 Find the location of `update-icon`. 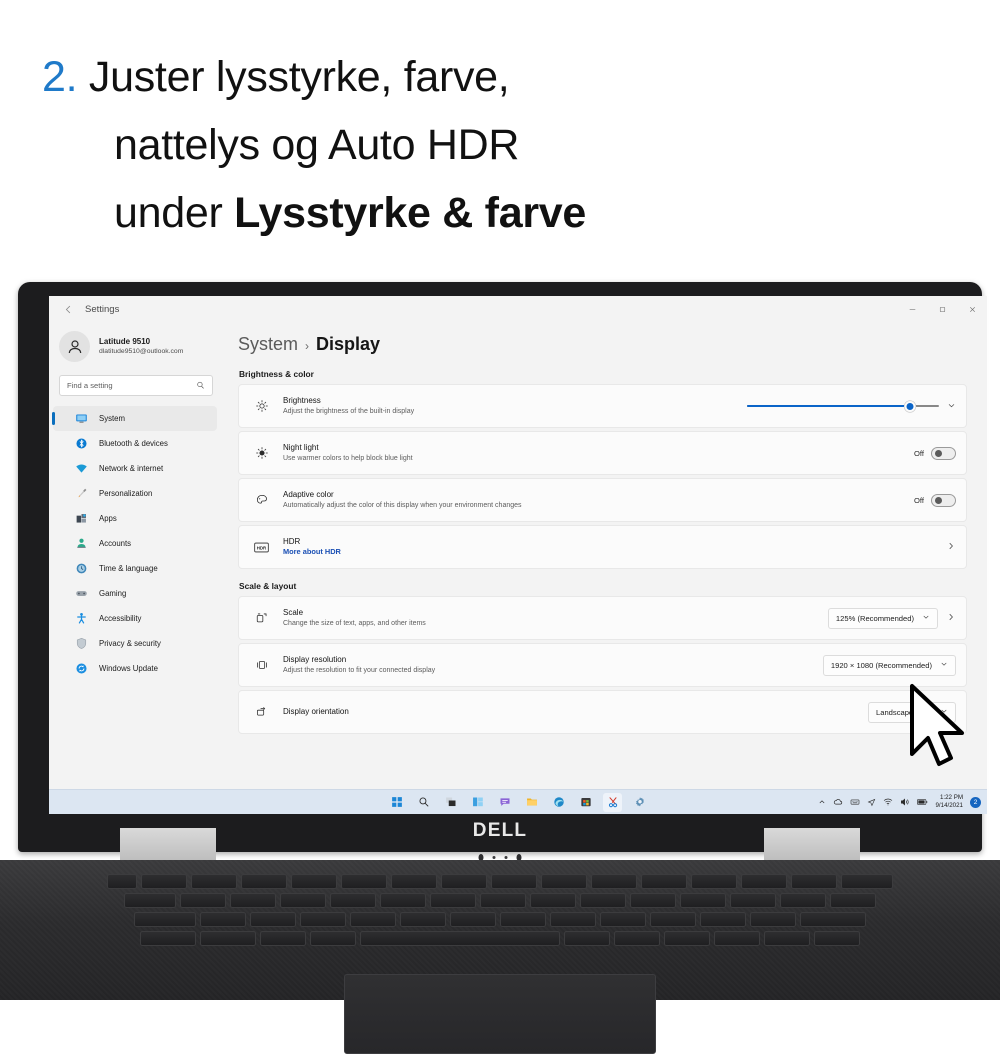

update-icon is located at coordinates (81, 668).